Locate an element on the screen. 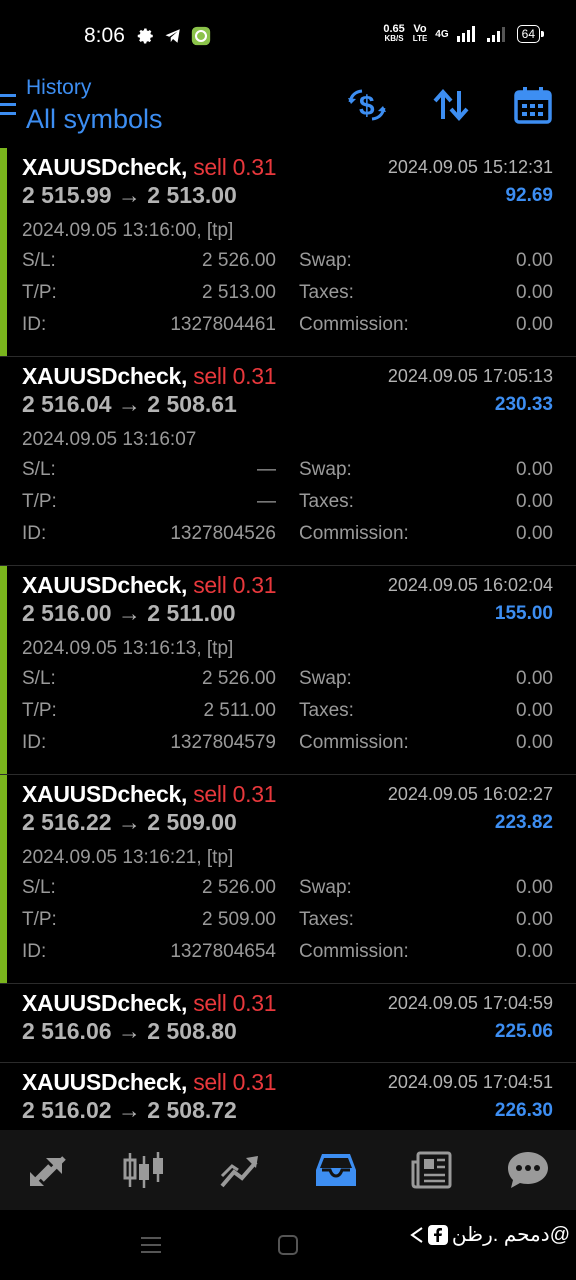  deal-open-time: 2024.09.05 13:16:21, [tp] is located at coordinates (128, 857).